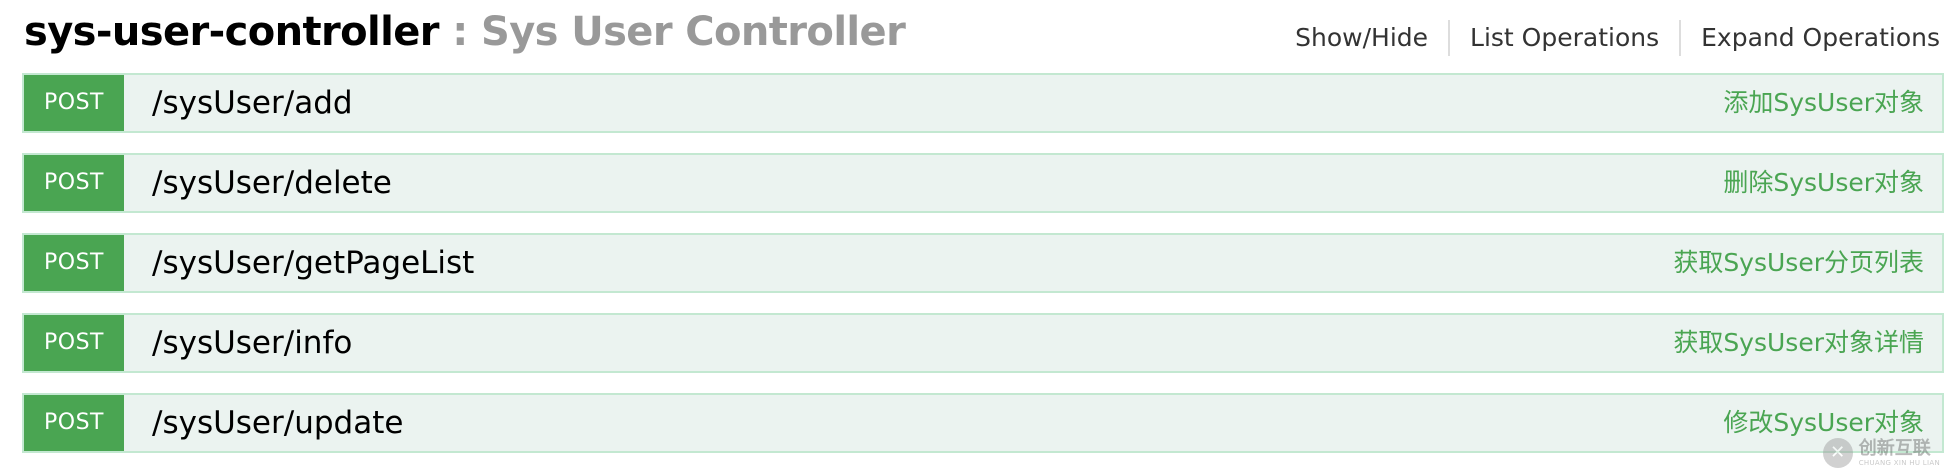 This screenshot has height=474, width=1954. I want to click on watermark-logo-icon: ✕, so click(1837, 453).